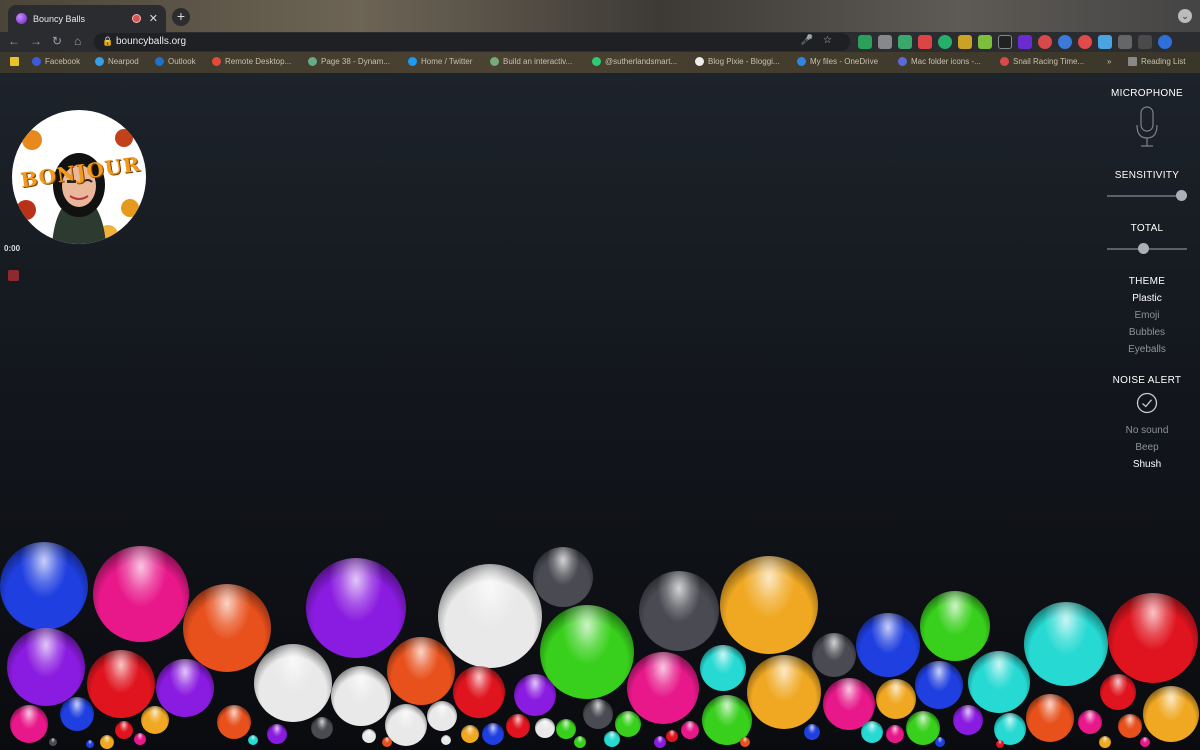 The height and width of the screenshot is (750, 1200). I want to click on noise-option-shush: Shush, so click(1147, 464).